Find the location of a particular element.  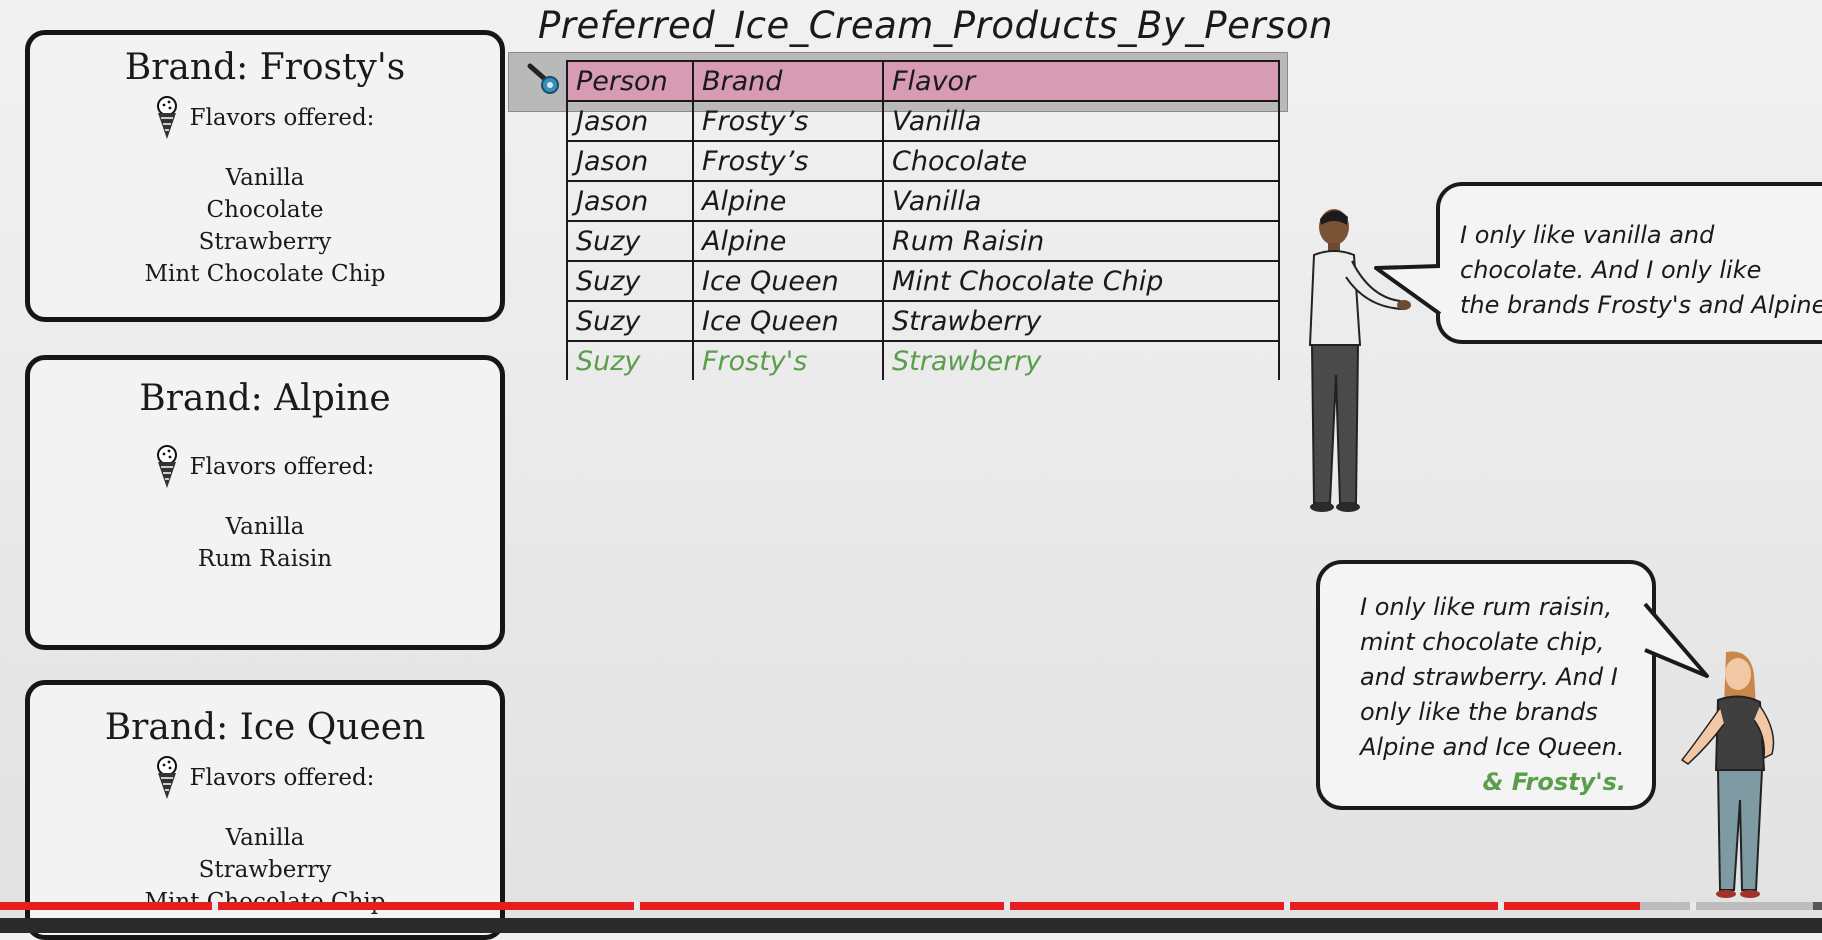

table-cell: Frosty's is located at coordinates (788, 360).